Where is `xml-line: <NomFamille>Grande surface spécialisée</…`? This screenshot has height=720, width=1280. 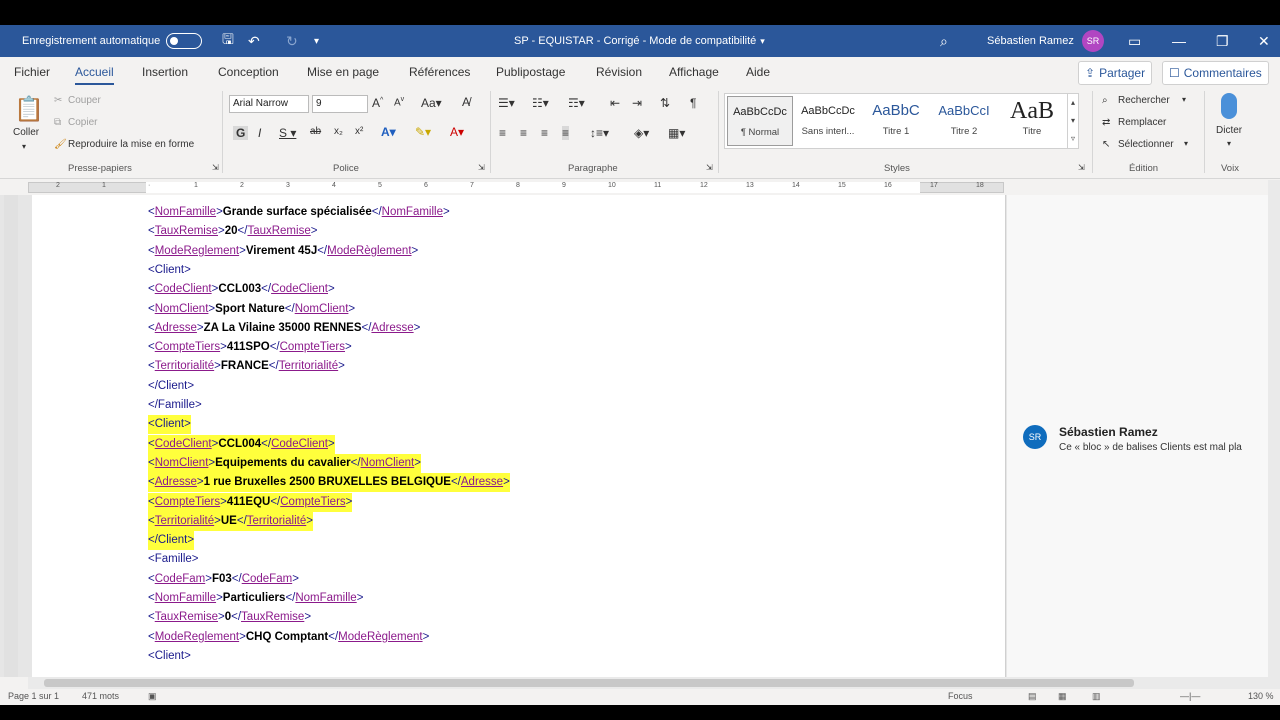
xml-line: <NomFamille>Grande surface spécialisée</… is located at coordinates (299, 212).